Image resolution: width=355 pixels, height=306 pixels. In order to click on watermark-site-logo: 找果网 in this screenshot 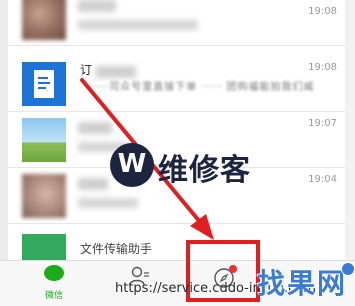, I will do `click(302, 283)`.